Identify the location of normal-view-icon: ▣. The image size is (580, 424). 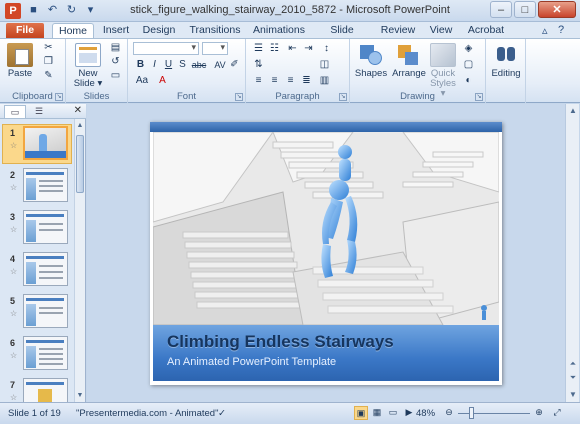
(361, 413).